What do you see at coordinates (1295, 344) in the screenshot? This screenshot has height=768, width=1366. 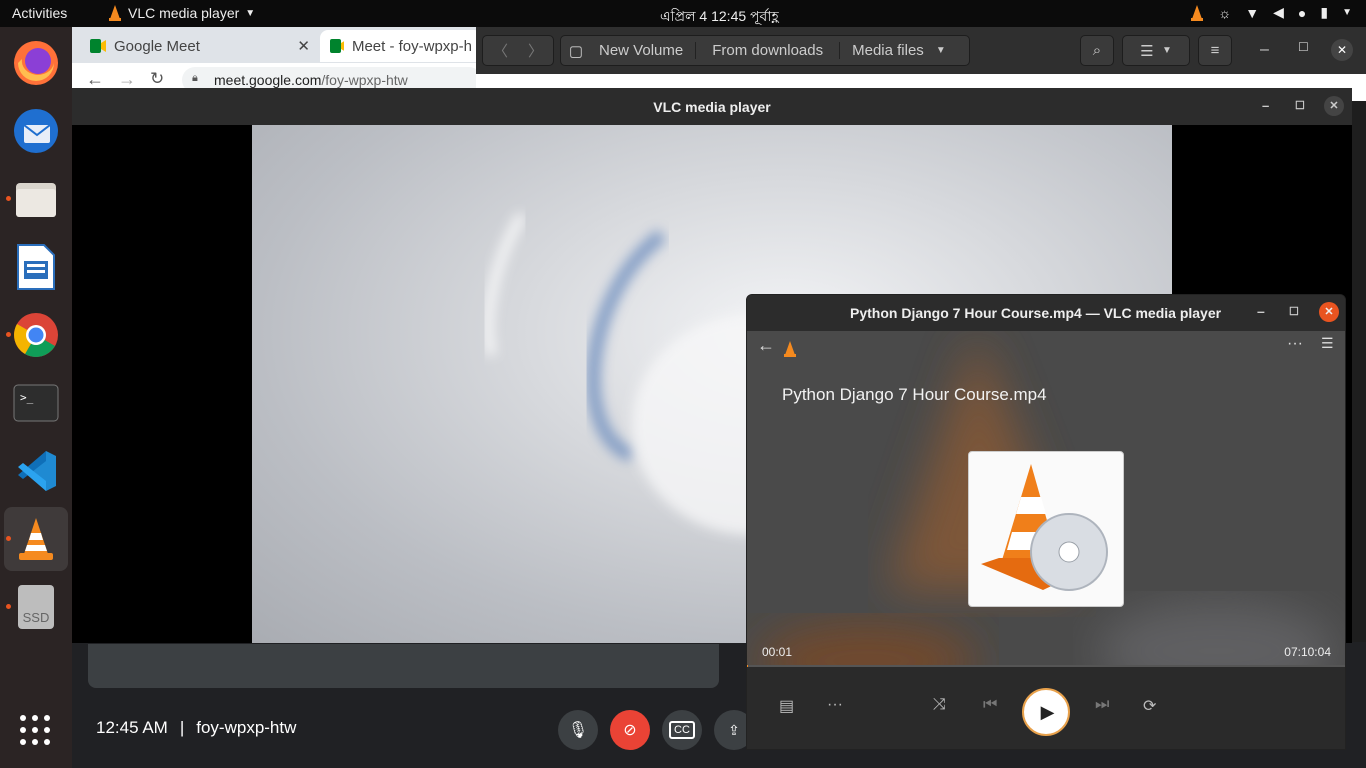 I see `more-options-icon: ···` at bounding box center [1295, 344].